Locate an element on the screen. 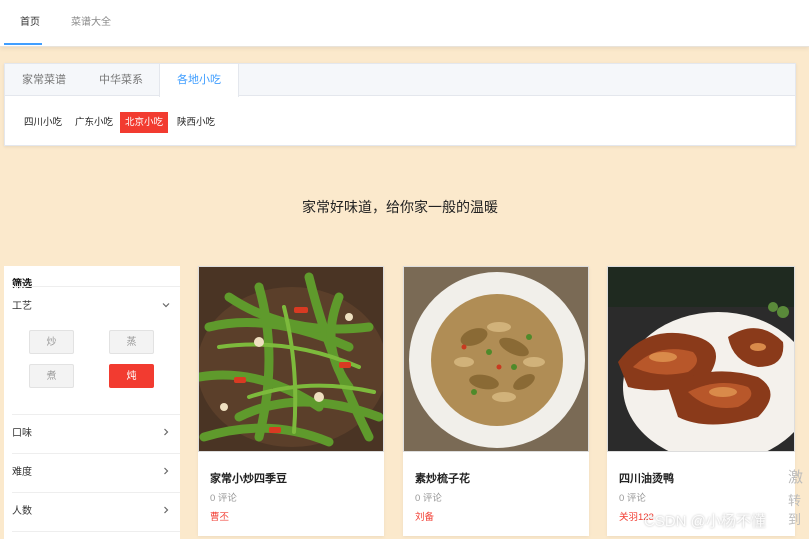 Image resolution: width=809 pixels, height=539 pixels. craft-option-steam: 蒸 is located at coordinates (131, 342).